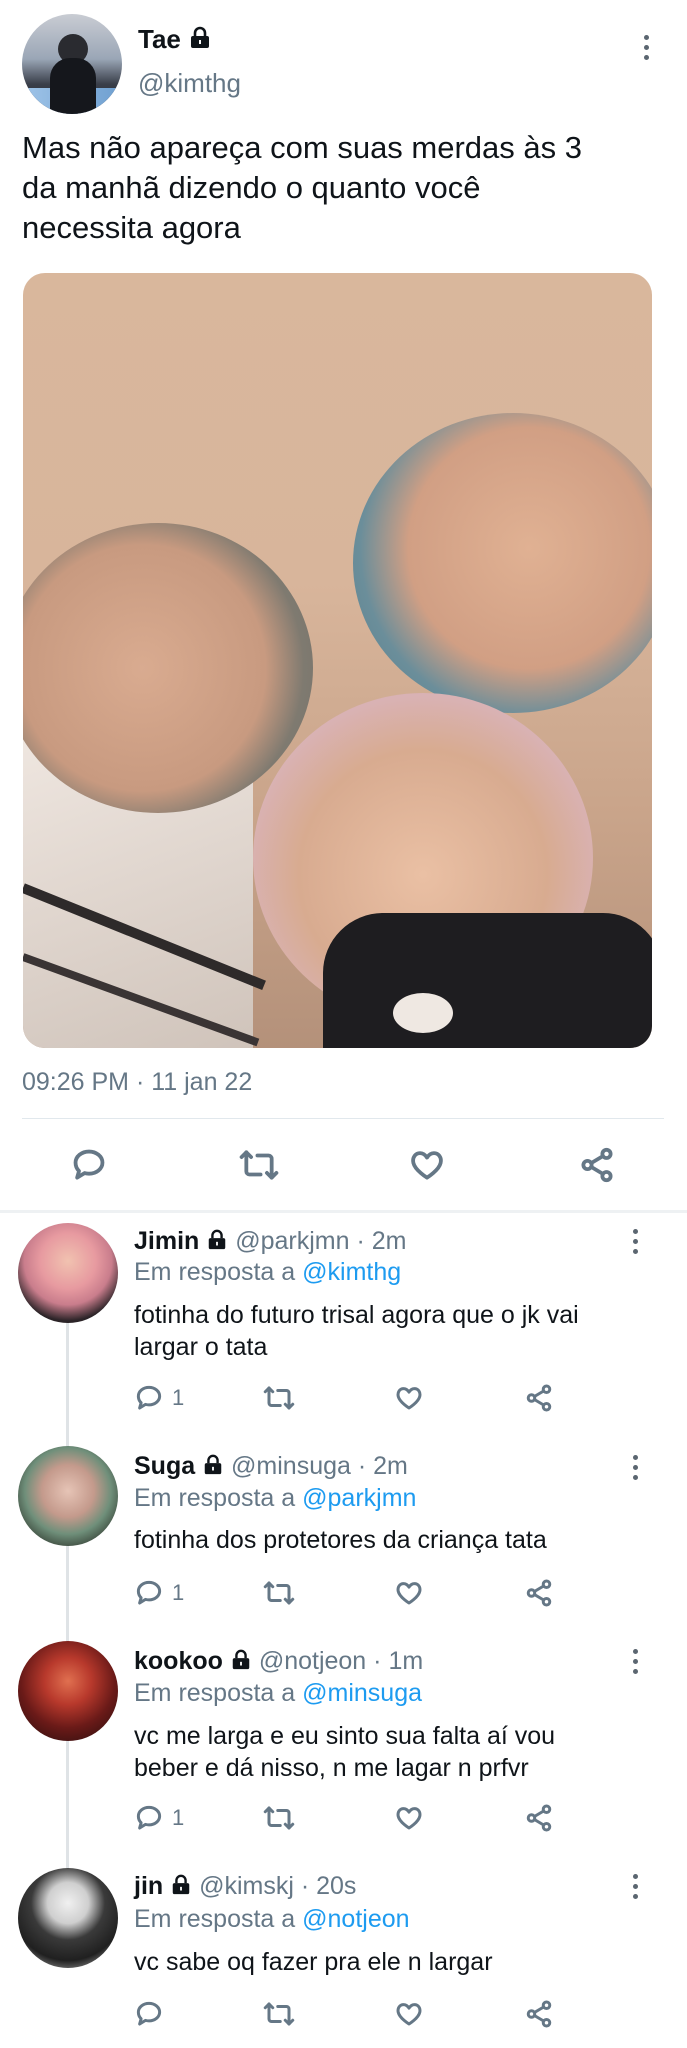  Describe the element at coordinates (359, 1498) in the screenshot. I see `reply-to-link: @parkjmn` at that location.